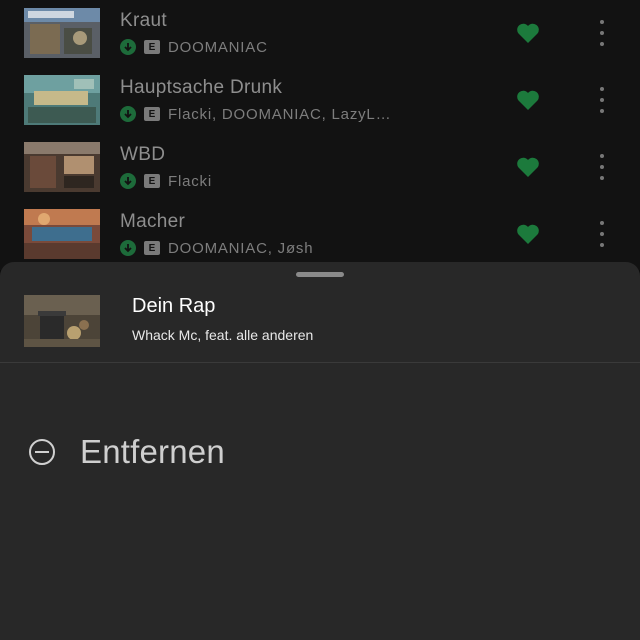 The width and height of the screenshot is (640, 640). Describe the element at coordinates (223, 335) in the screenshot. I see `sheet-track-subtitle: Whack Mc, feat. alle anderen` at that location.